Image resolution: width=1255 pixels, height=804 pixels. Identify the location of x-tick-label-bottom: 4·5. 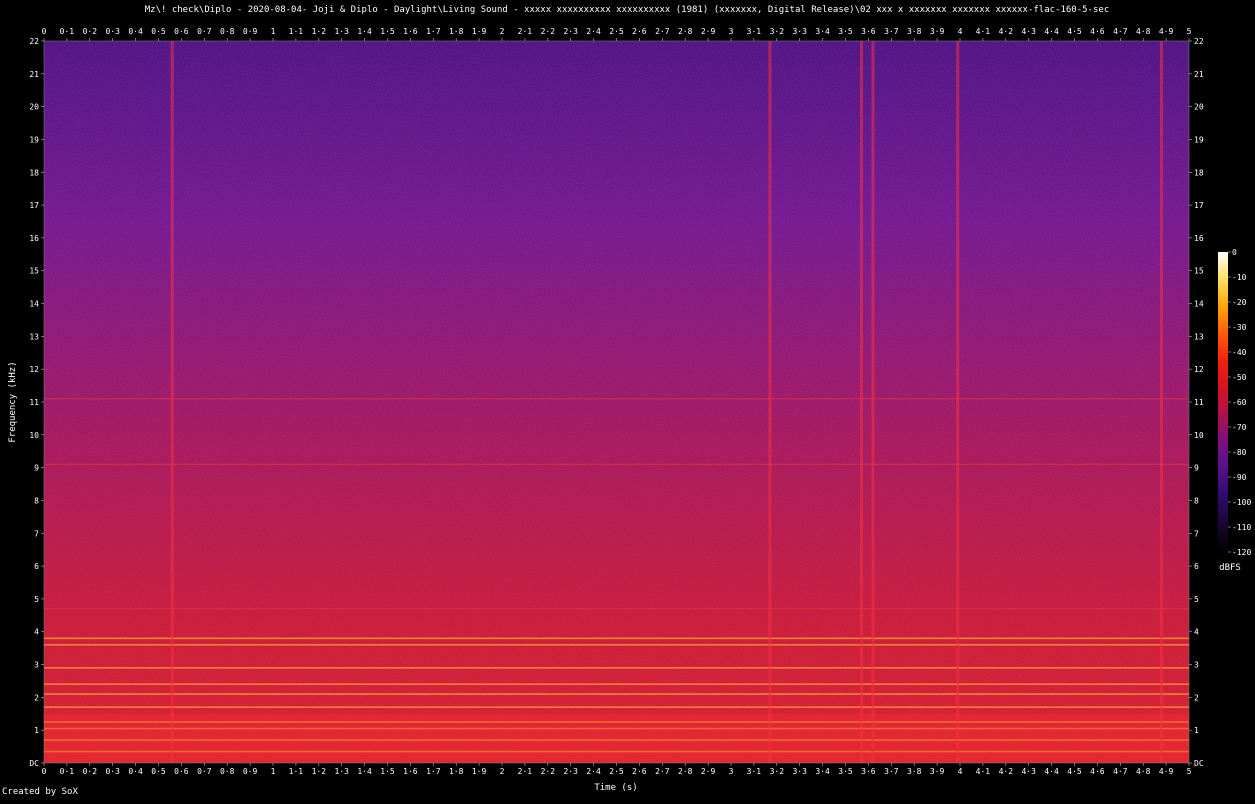
(1074, 771).